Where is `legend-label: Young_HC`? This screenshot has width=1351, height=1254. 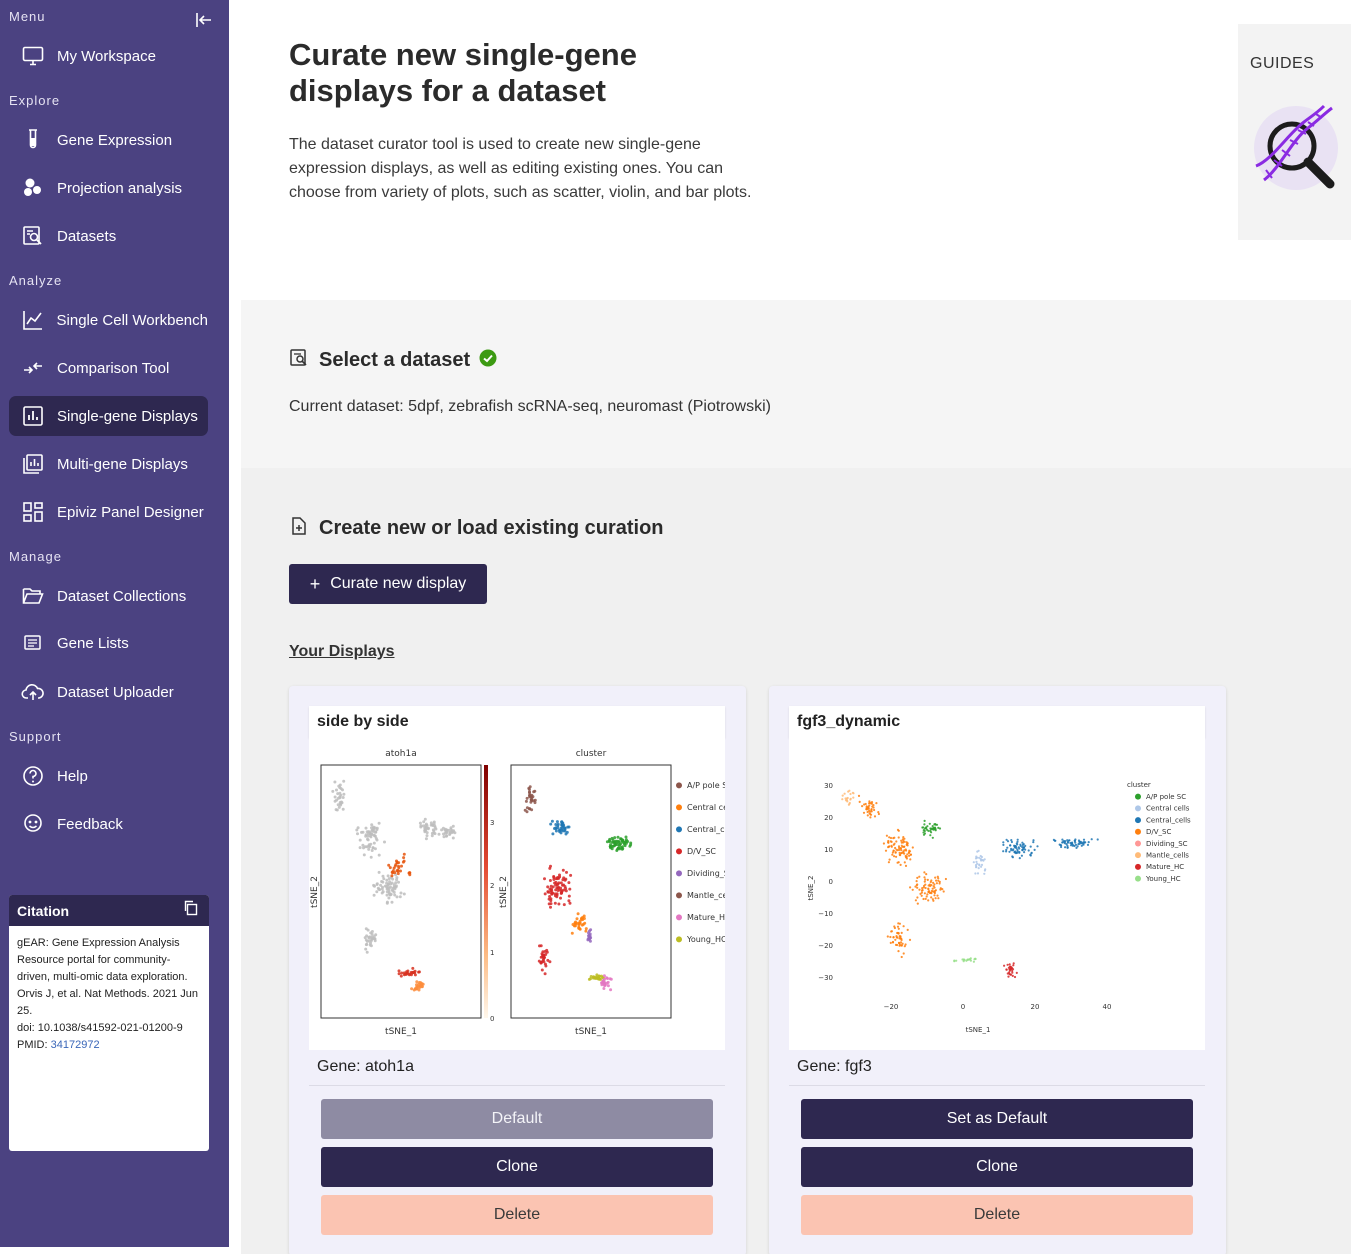
legend-label: Young_HC is located at coordinates (705, 939).